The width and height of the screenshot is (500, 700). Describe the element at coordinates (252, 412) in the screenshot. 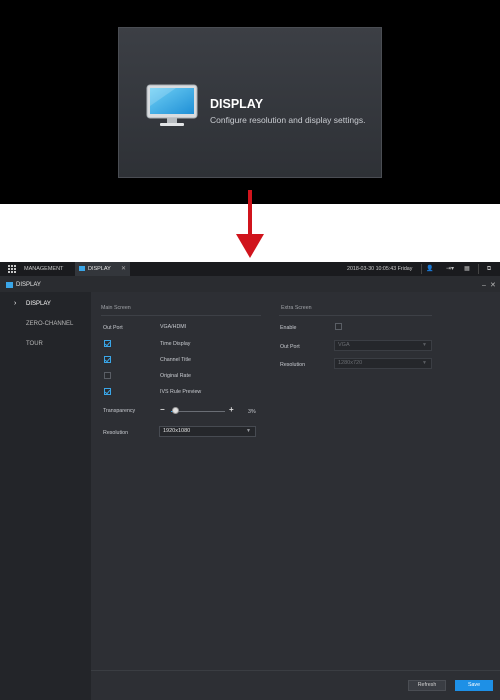

I see `transparency-value: 3%` at that location.